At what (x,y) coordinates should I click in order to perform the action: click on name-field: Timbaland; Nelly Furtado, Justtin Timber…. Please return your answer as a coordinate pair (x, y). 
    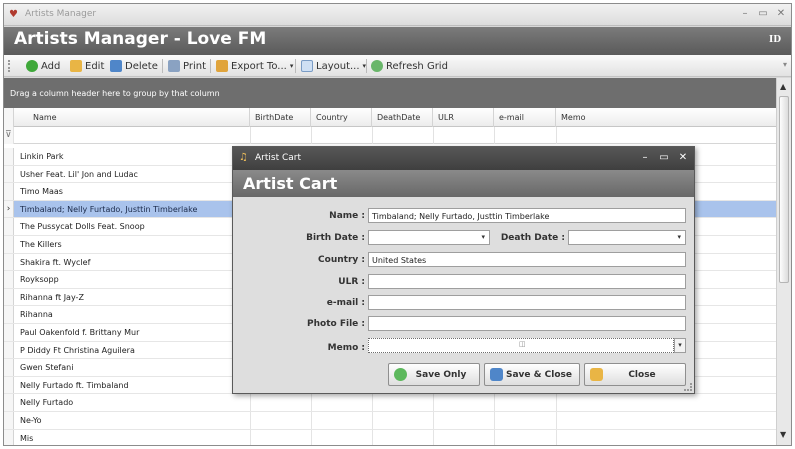
    Looking at the image, I should click on (527, 215).